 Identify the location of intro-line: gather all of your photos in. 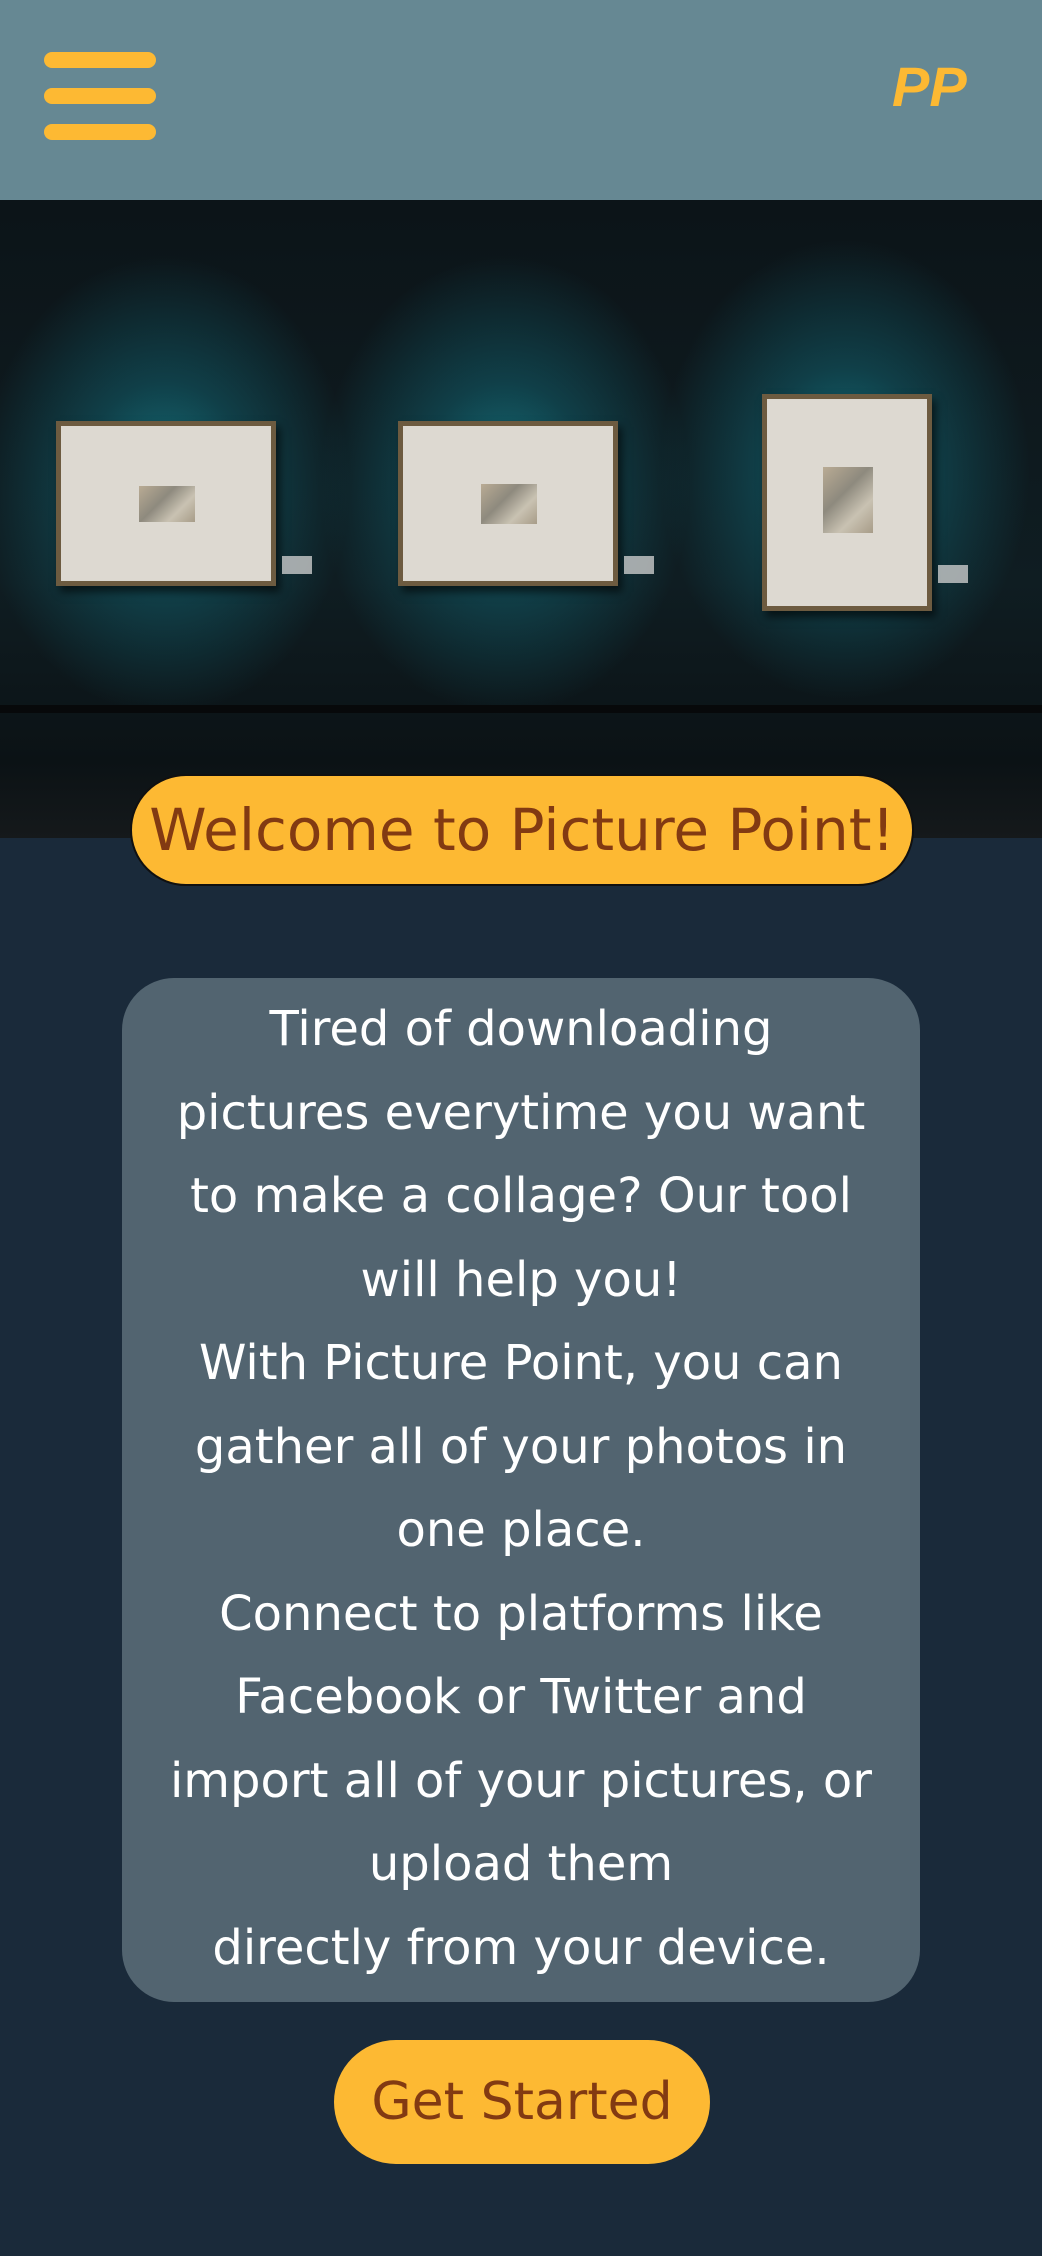
(521, 1446).